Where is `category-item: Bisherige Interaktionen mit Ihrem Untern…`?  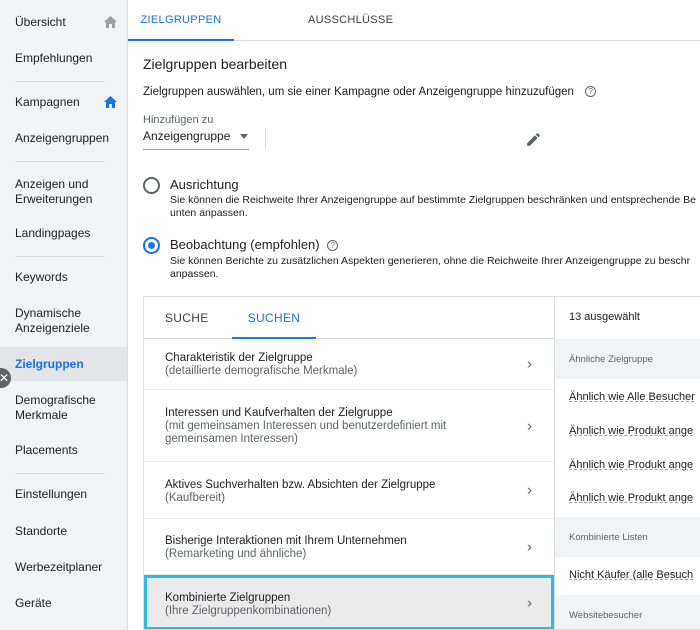 category-item: Bisherige Interaktionen mit Ihrem Untern… is located at coordinates (349, 547).